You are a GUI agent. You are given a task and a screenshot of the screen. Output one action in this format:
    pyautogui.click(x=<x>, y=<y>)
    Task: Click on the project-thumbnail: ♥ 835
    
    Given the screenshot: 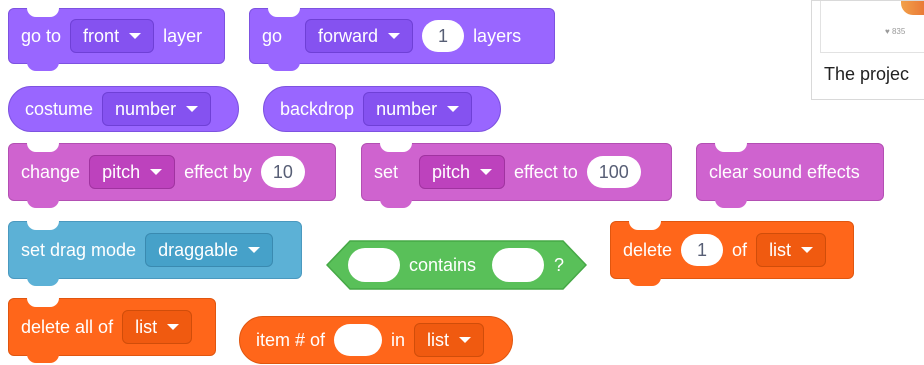 What is the action you would take?
    pyautogui.click(x=872, y=27)
    